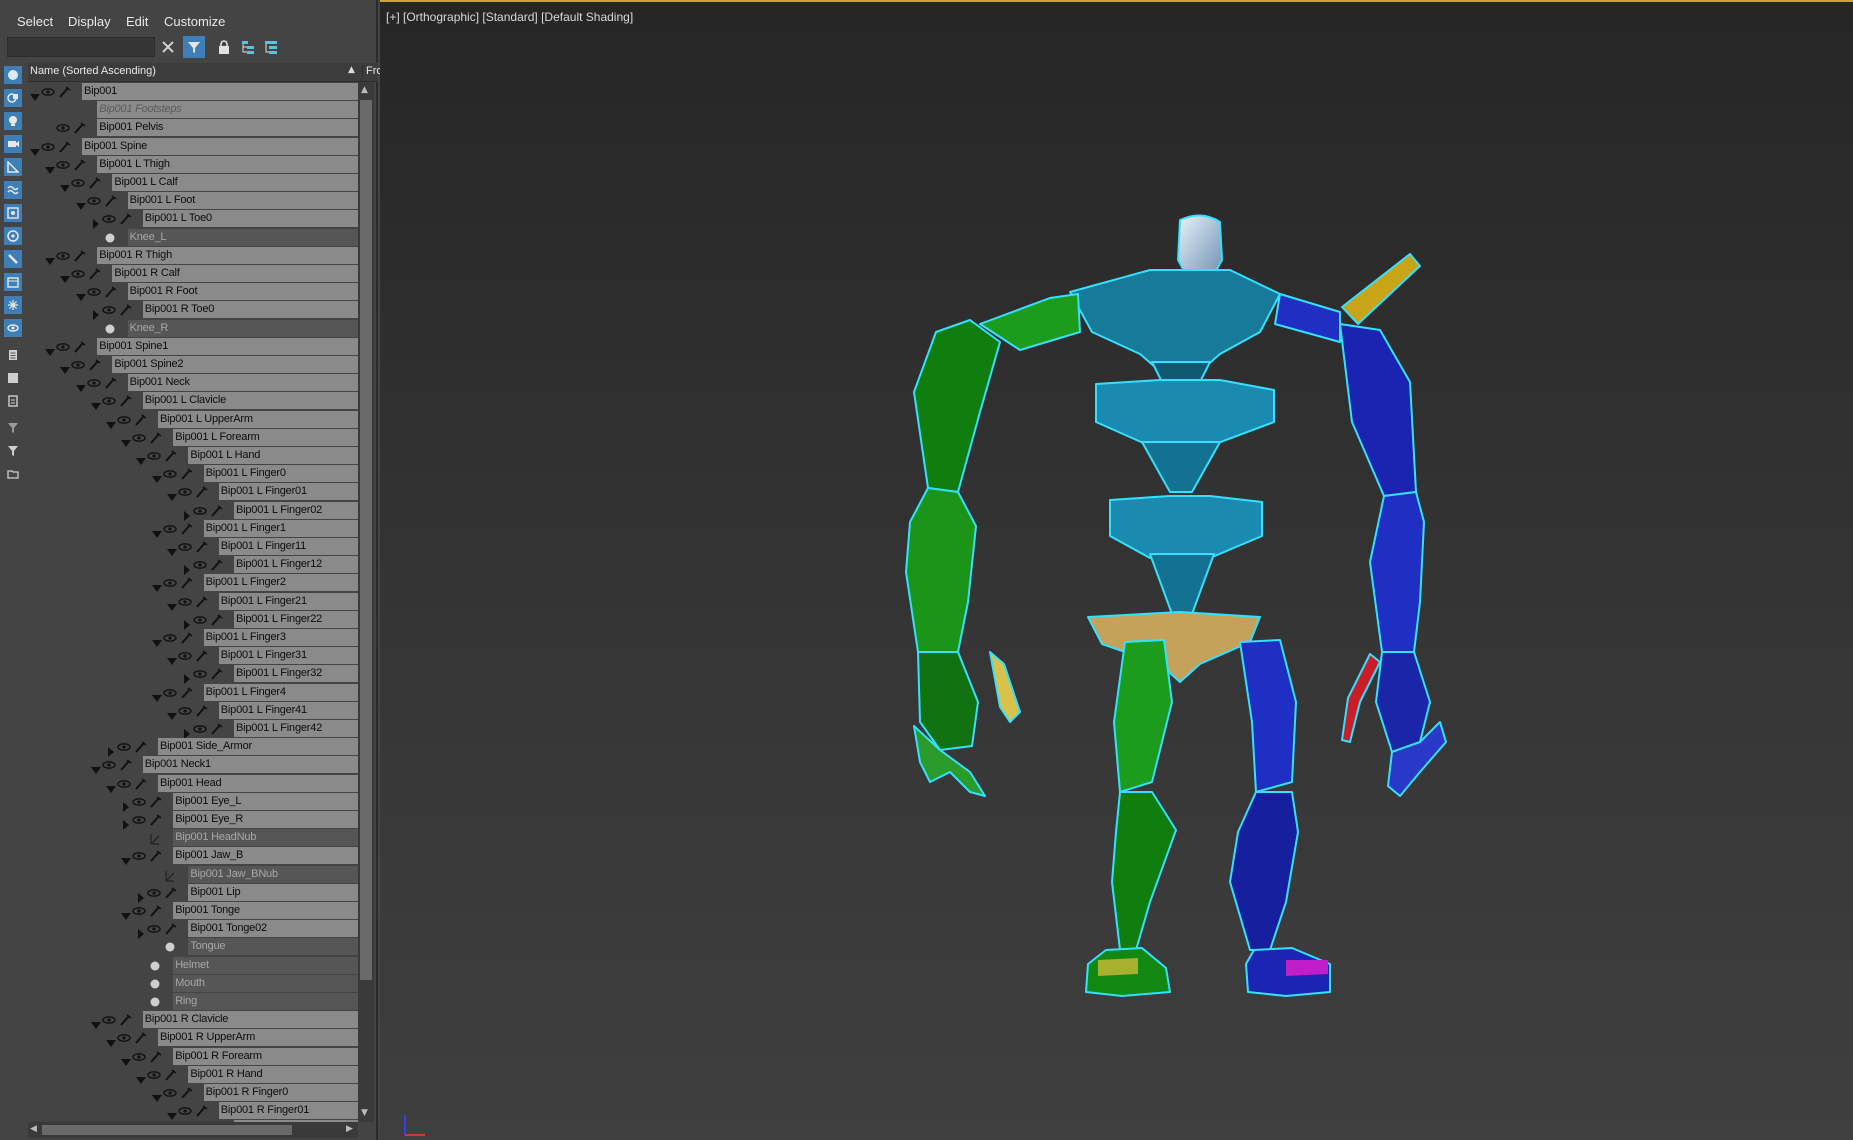 Image resolution: width=1853 pixels, height=1140 pixels. Describe the element at coordinates (193, 1001) in the screenshot. I see `tree-row: Ring` at that location.